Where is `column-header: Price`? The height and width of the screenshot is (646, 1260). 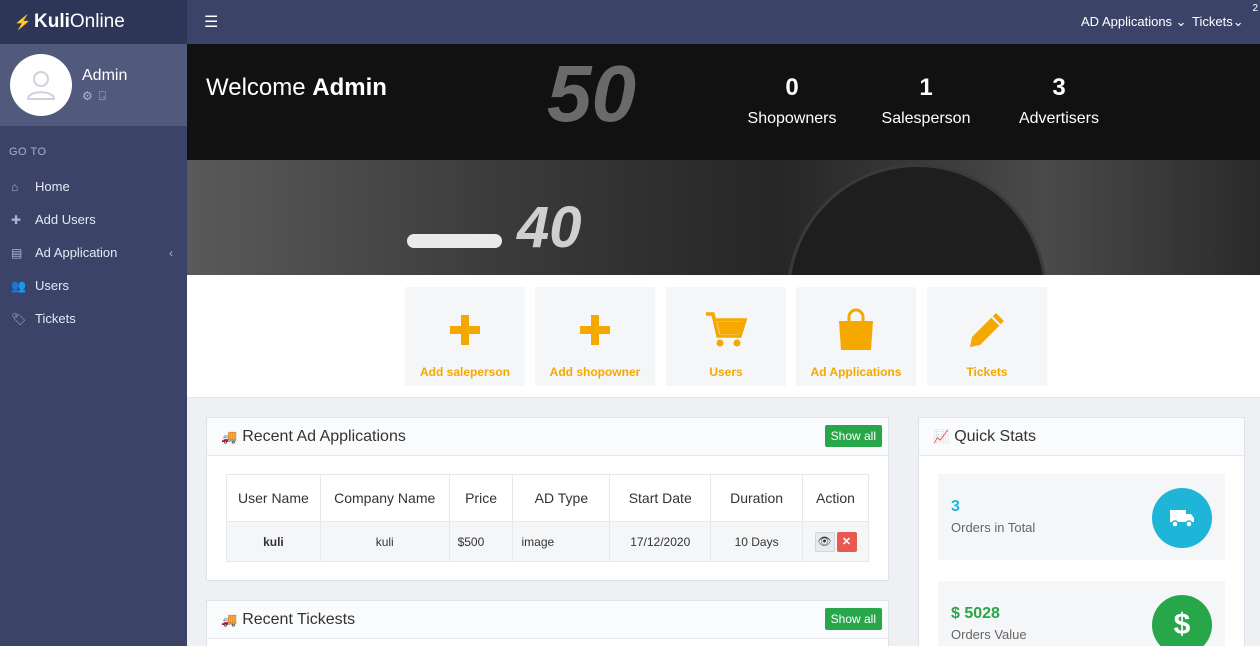
column-header: Price is located at coordinates (481, 498).